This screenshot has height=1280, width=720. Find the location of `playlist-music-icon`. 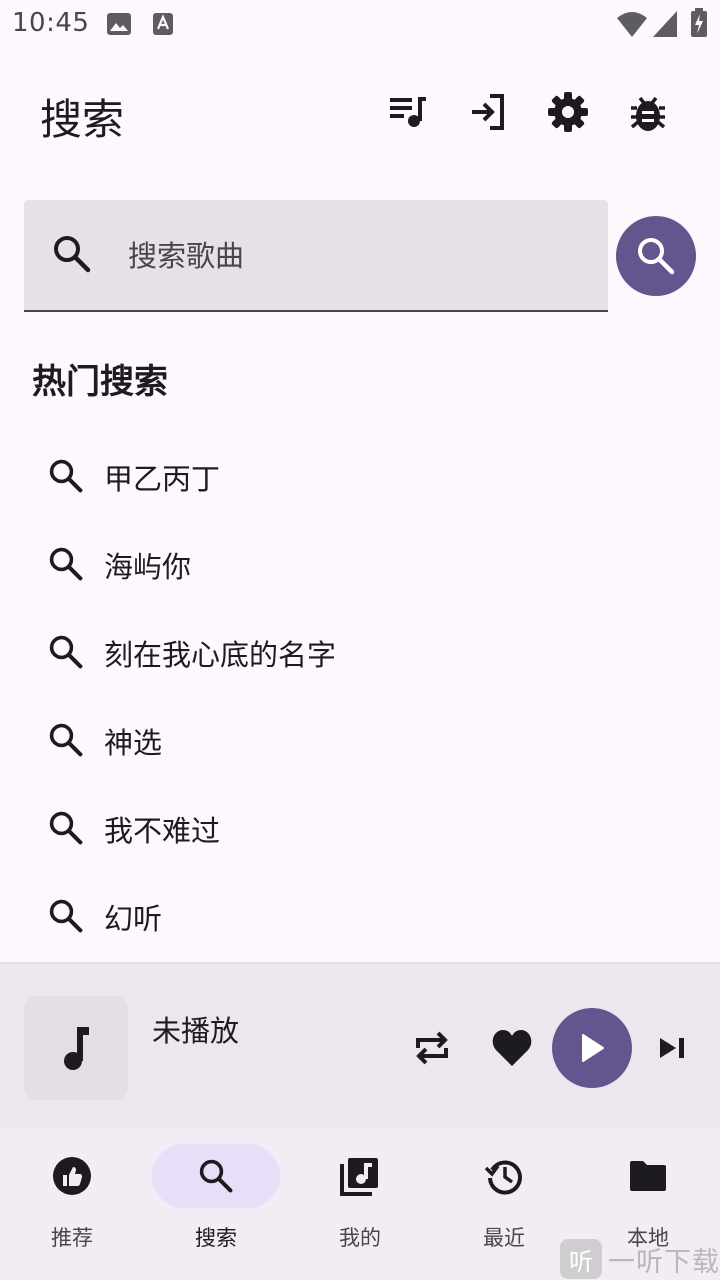

playlist-music-icon is located at coordinates (408, 112).